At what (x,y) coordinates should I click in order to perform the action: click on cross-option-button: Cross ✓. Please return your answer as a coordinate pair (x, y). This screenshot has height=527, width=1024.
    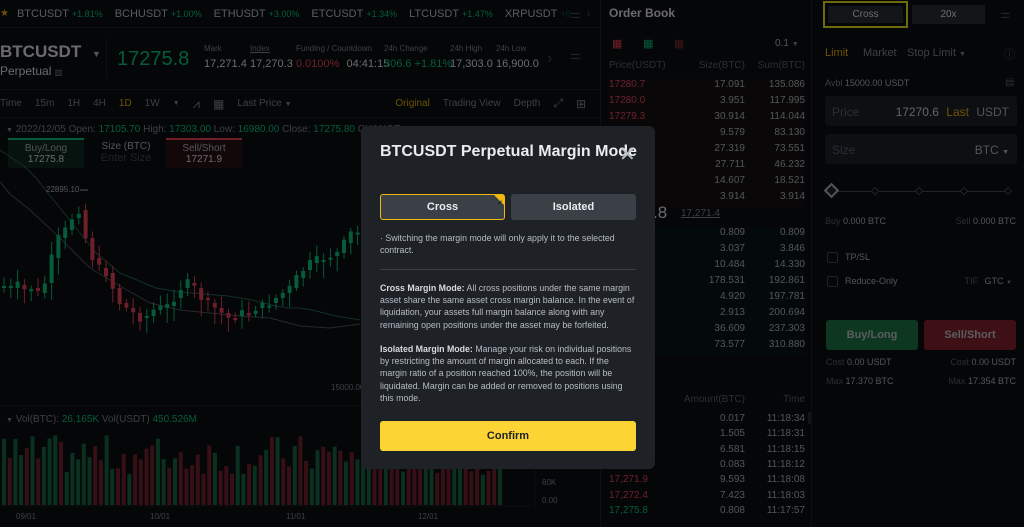
    Looking at the image, I should click on (442, 207).